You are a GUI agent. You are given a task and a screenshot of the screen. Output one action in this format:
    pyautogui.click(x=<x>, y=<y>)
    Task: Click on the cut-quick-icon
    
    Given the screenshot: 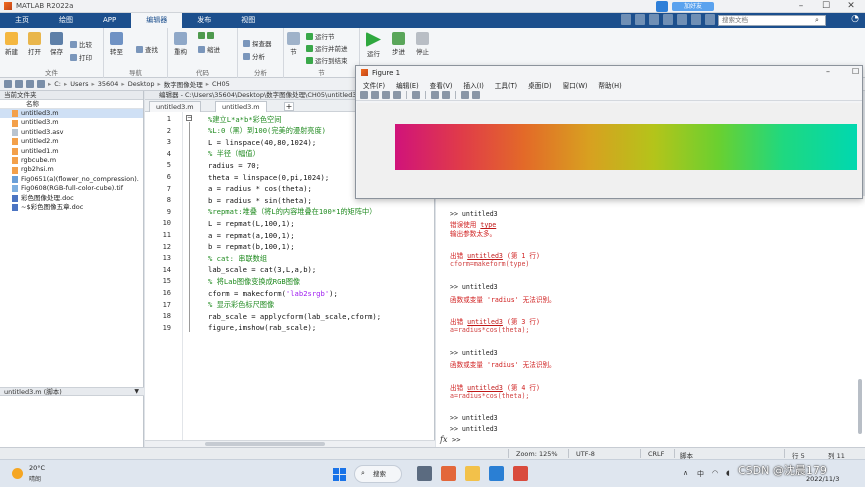 What is the action you would take?
    pyautogui.click(x=640, y=19)
    